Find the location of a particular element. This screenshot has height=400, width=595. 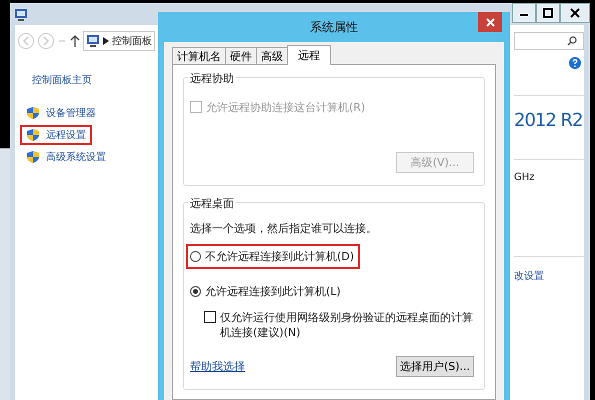

group-title: 远程桌面 is located at coordinates (212, 203).